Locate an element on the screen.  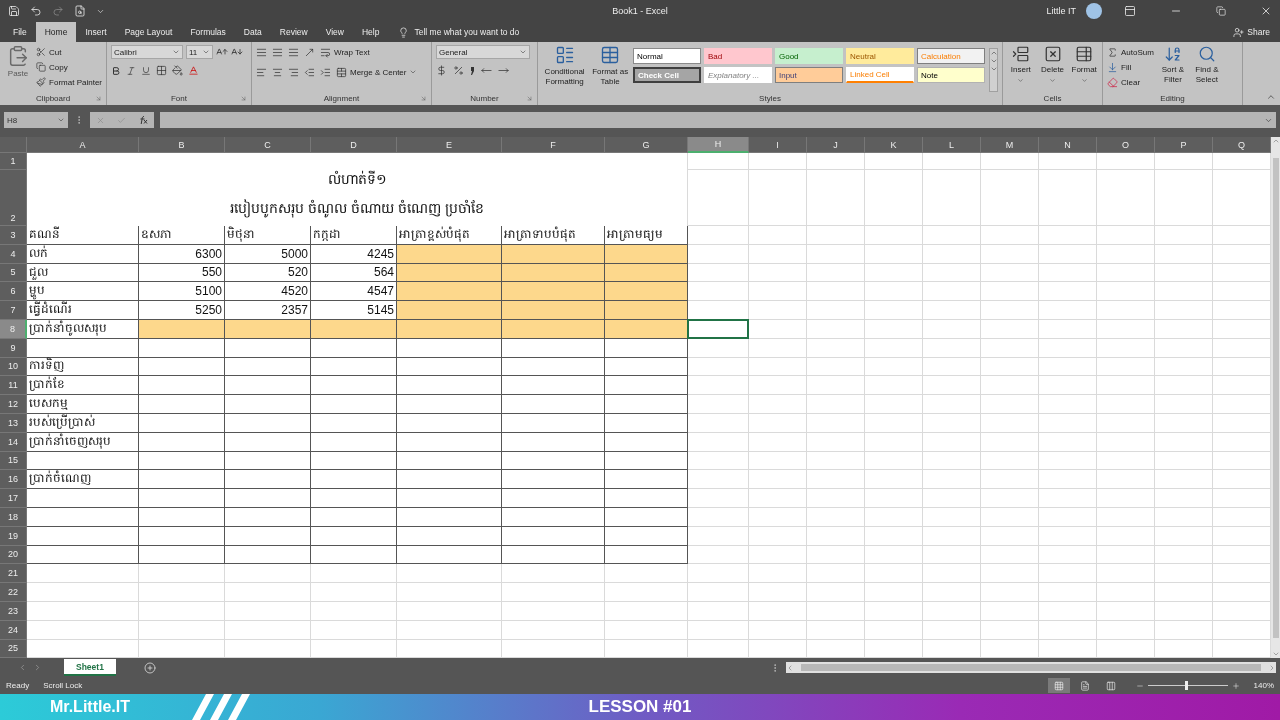
row-header: 11 is located at coordinates (13, 386).